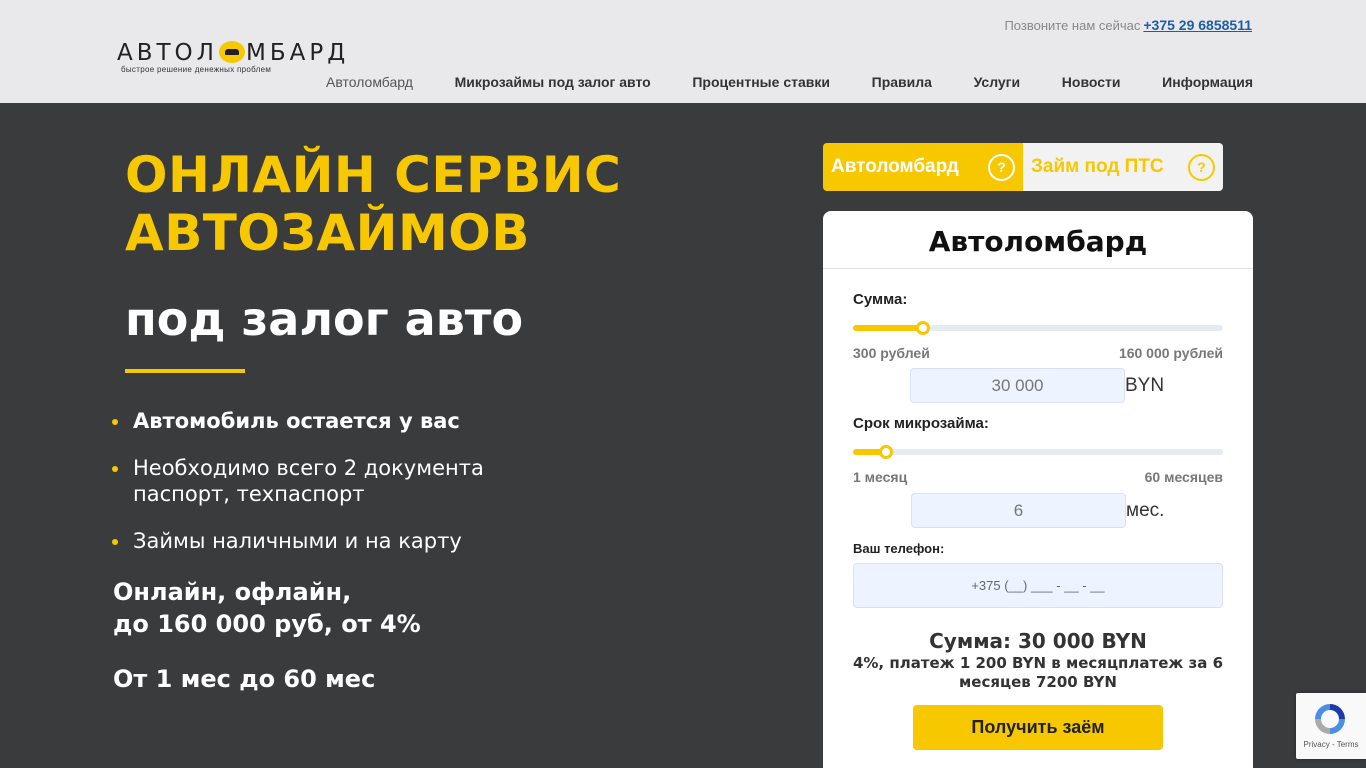 The width and height of the screenshot is (1366, 768). What do you see at coordinates (891, 353) in the screenshot?
I see `amount-min: 300 рублей` at bounding box center [891, 353].